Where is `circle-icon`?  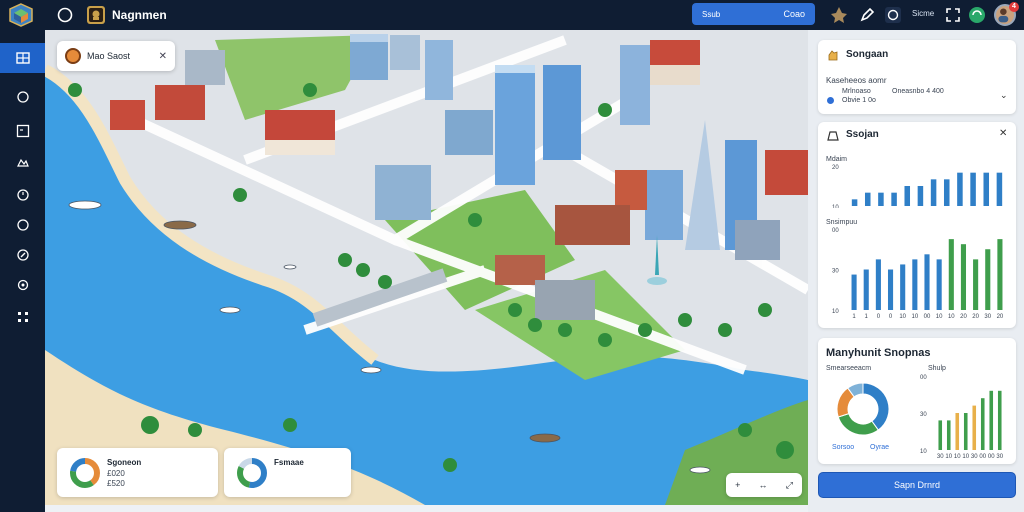
circle-icon is located at coordinates (22, 97).